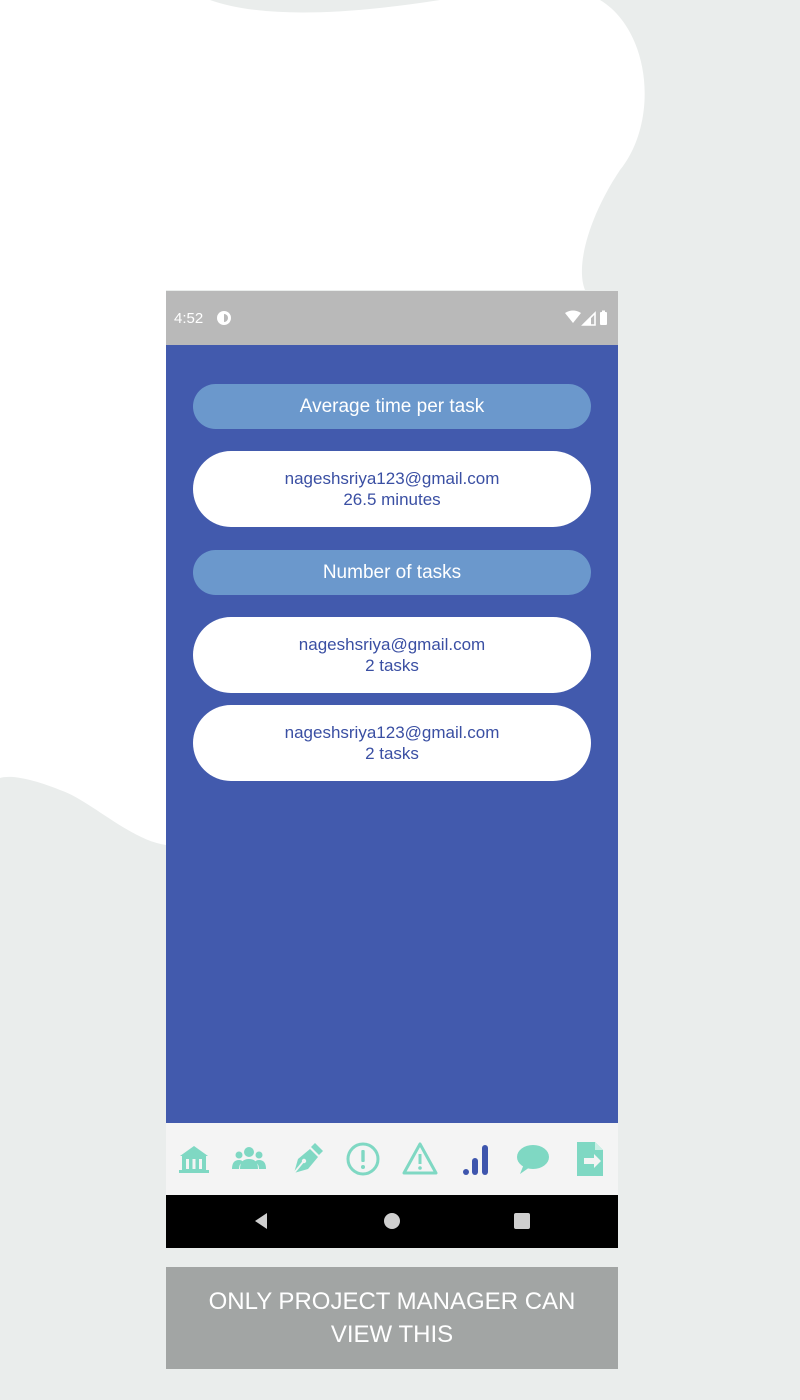 The width and height of the screenshot is (800, 1400). What do you see at coordinates (392, 499) in the screenshot?
I see `average-time-value: 26.5 minutes` at bounding box center [392, 499].